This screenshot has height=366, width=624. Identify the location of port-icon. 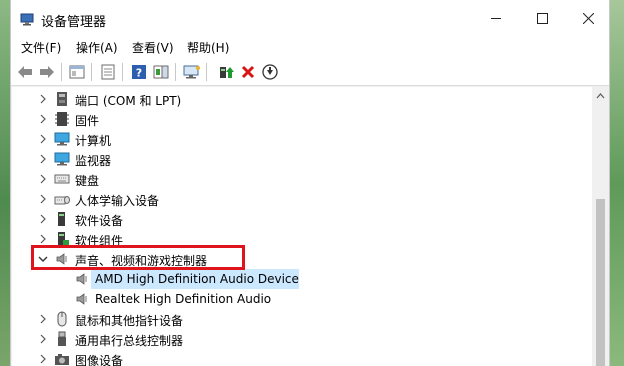
(62, 99).